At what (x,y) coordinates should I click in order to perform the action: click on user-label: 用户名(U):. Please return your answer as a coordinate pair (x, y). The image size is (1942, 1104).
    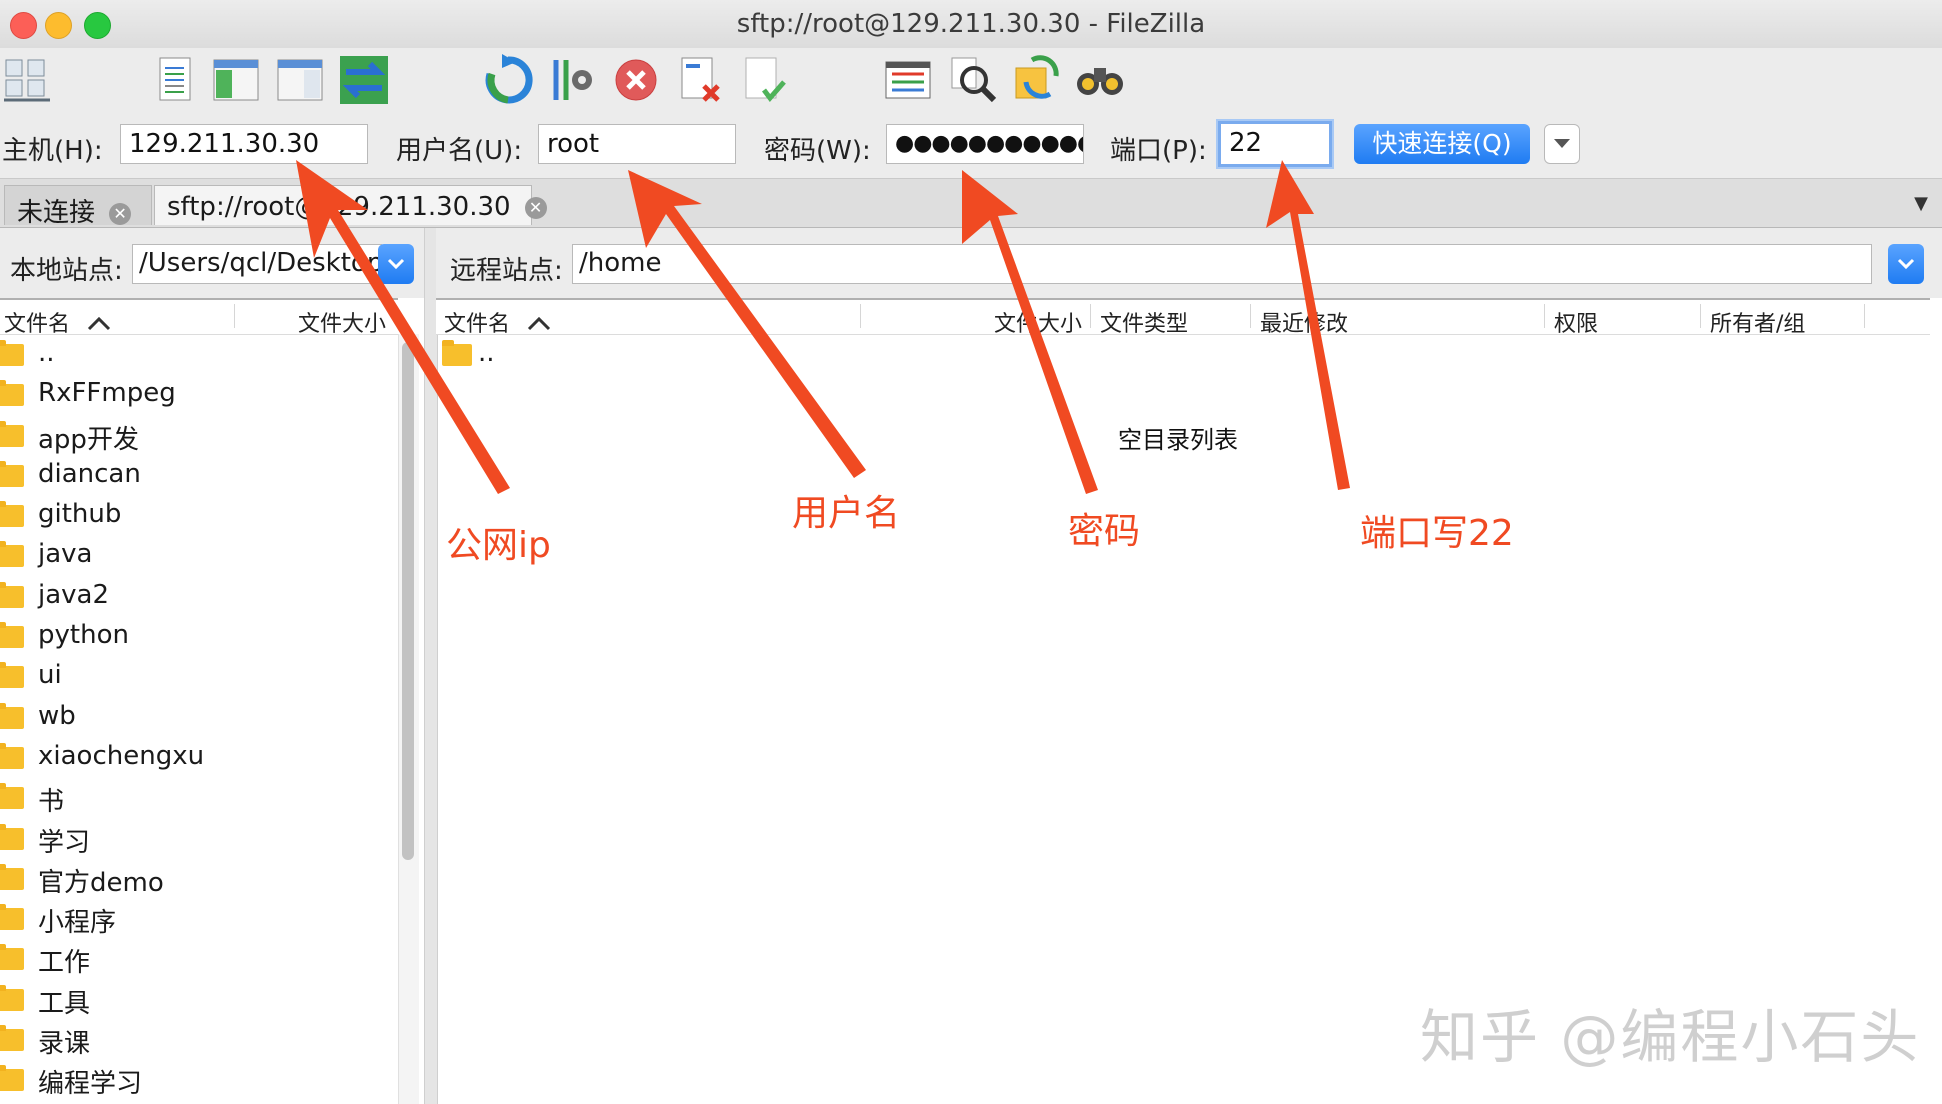
    Looking at the image, I should click on (459, 151).